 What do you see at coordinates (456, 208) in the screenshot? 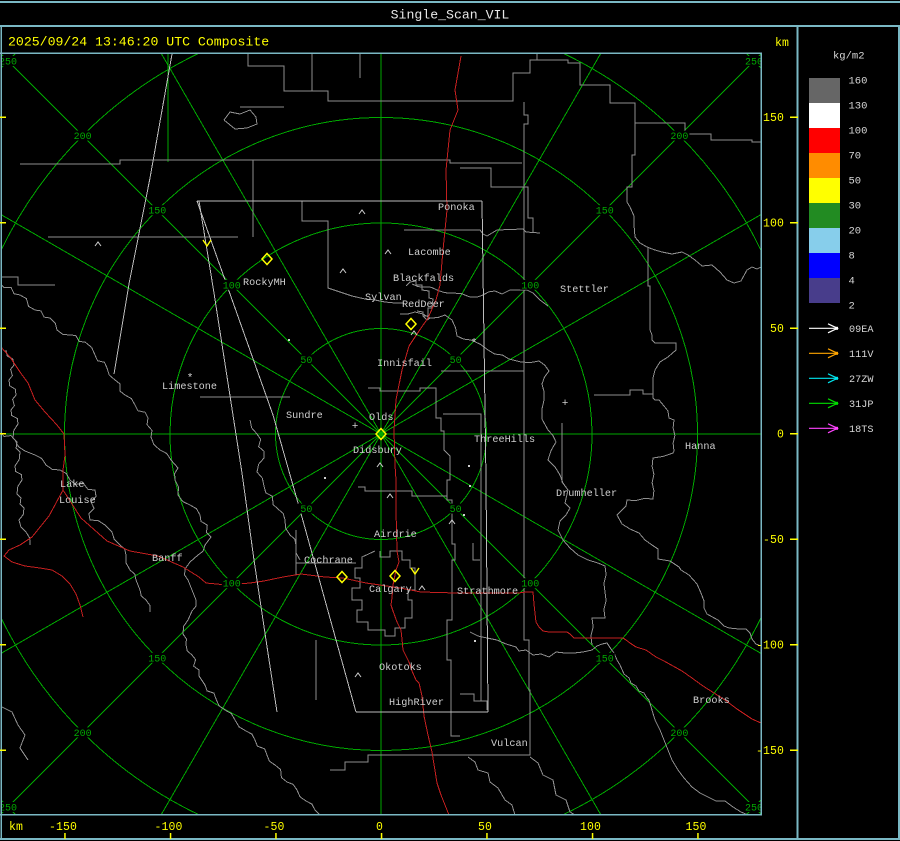
I see `svg-text: Ponoka` at bounding box center [456, 208].